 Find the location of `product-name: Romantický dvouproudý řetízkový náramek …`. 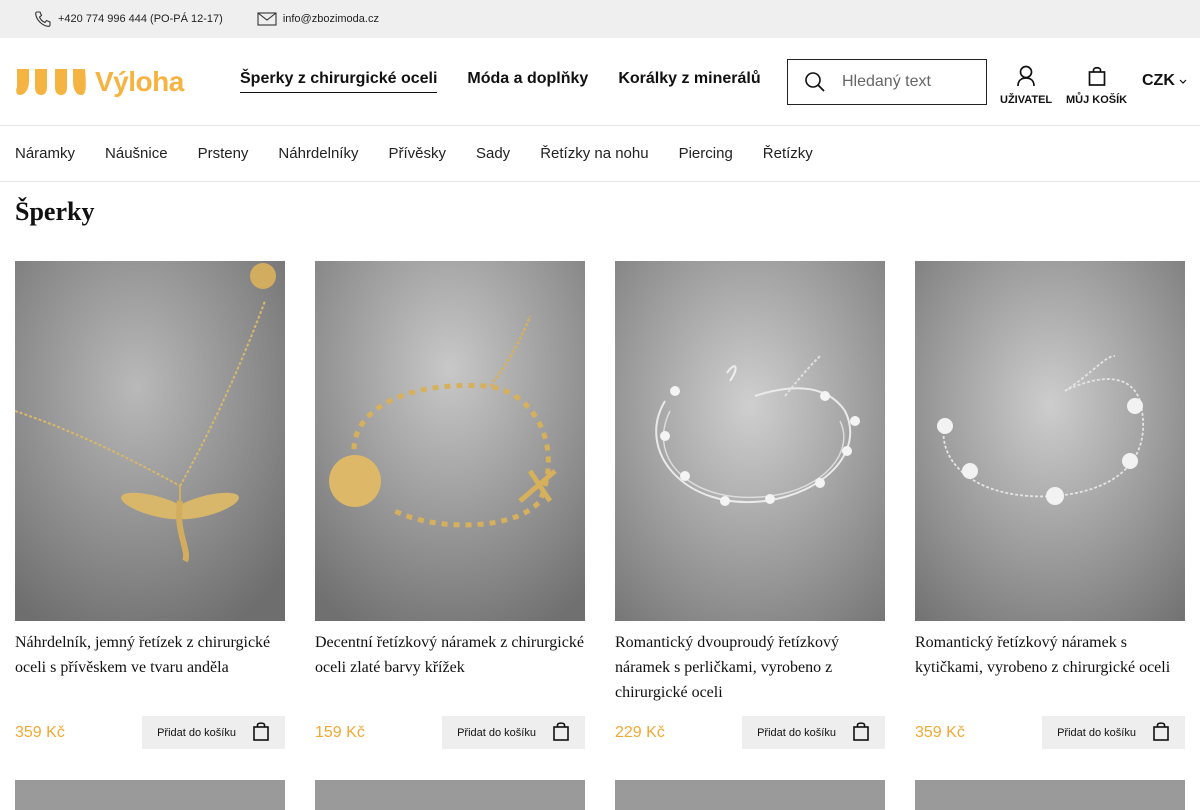

product-name: Romantický dvouproudý řetízkový náramek … is located at coordinates (750, 673).